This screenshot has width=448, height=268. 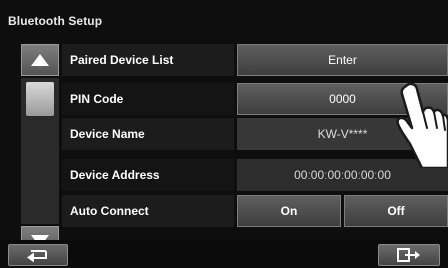 I want to click on row-label-device-name: Device Name, so click(x=148, y=134).